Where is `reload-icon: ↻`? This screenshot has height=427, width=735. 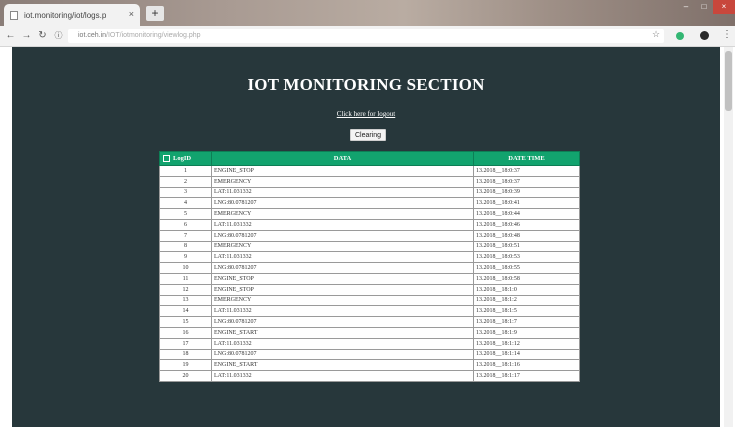 reload-icon: ↻ is located at coordinates (42, 35).